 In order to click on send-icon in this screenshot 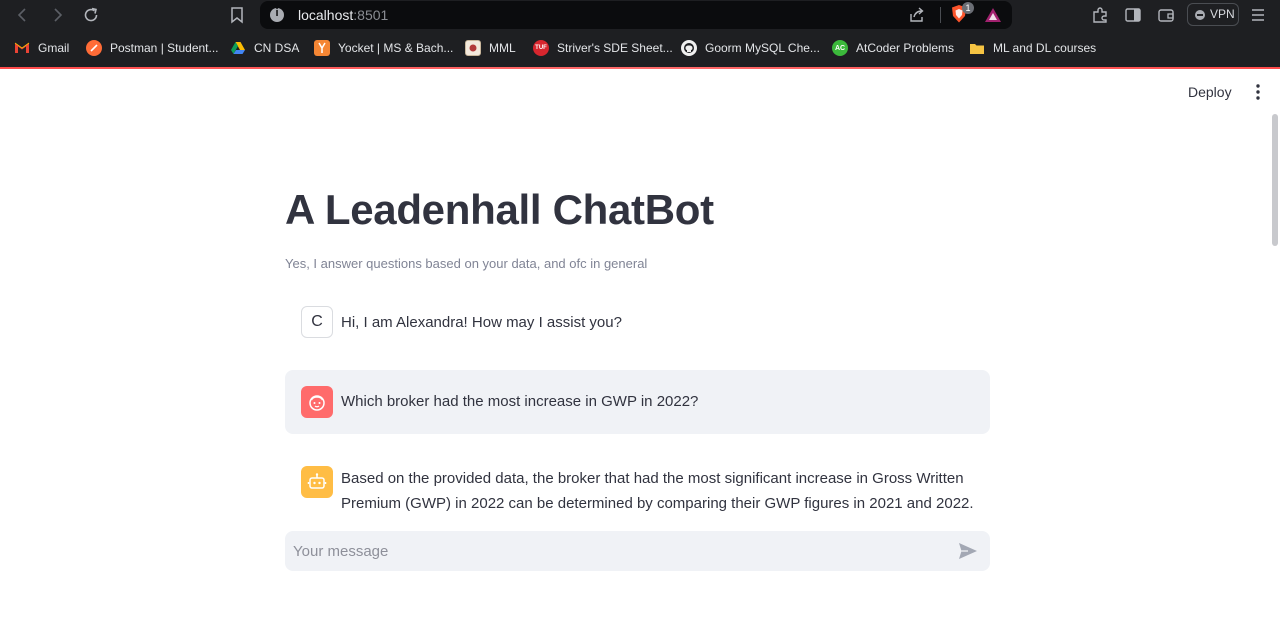, I will do `click(968, 551)`.